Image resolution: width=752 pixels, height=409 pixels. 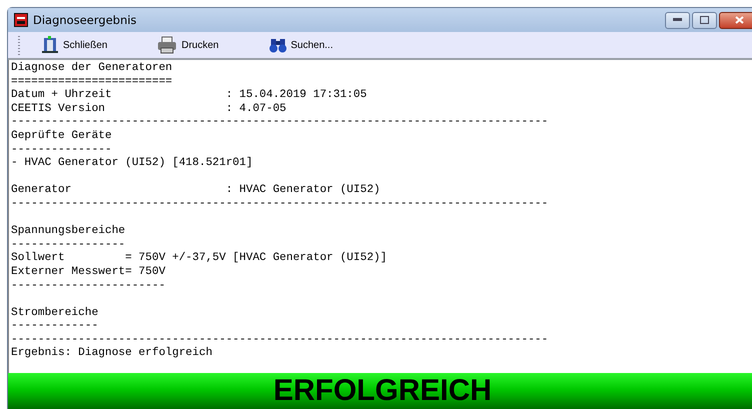 I want to click on report-line: ---------------, so click(x=61, y=151).